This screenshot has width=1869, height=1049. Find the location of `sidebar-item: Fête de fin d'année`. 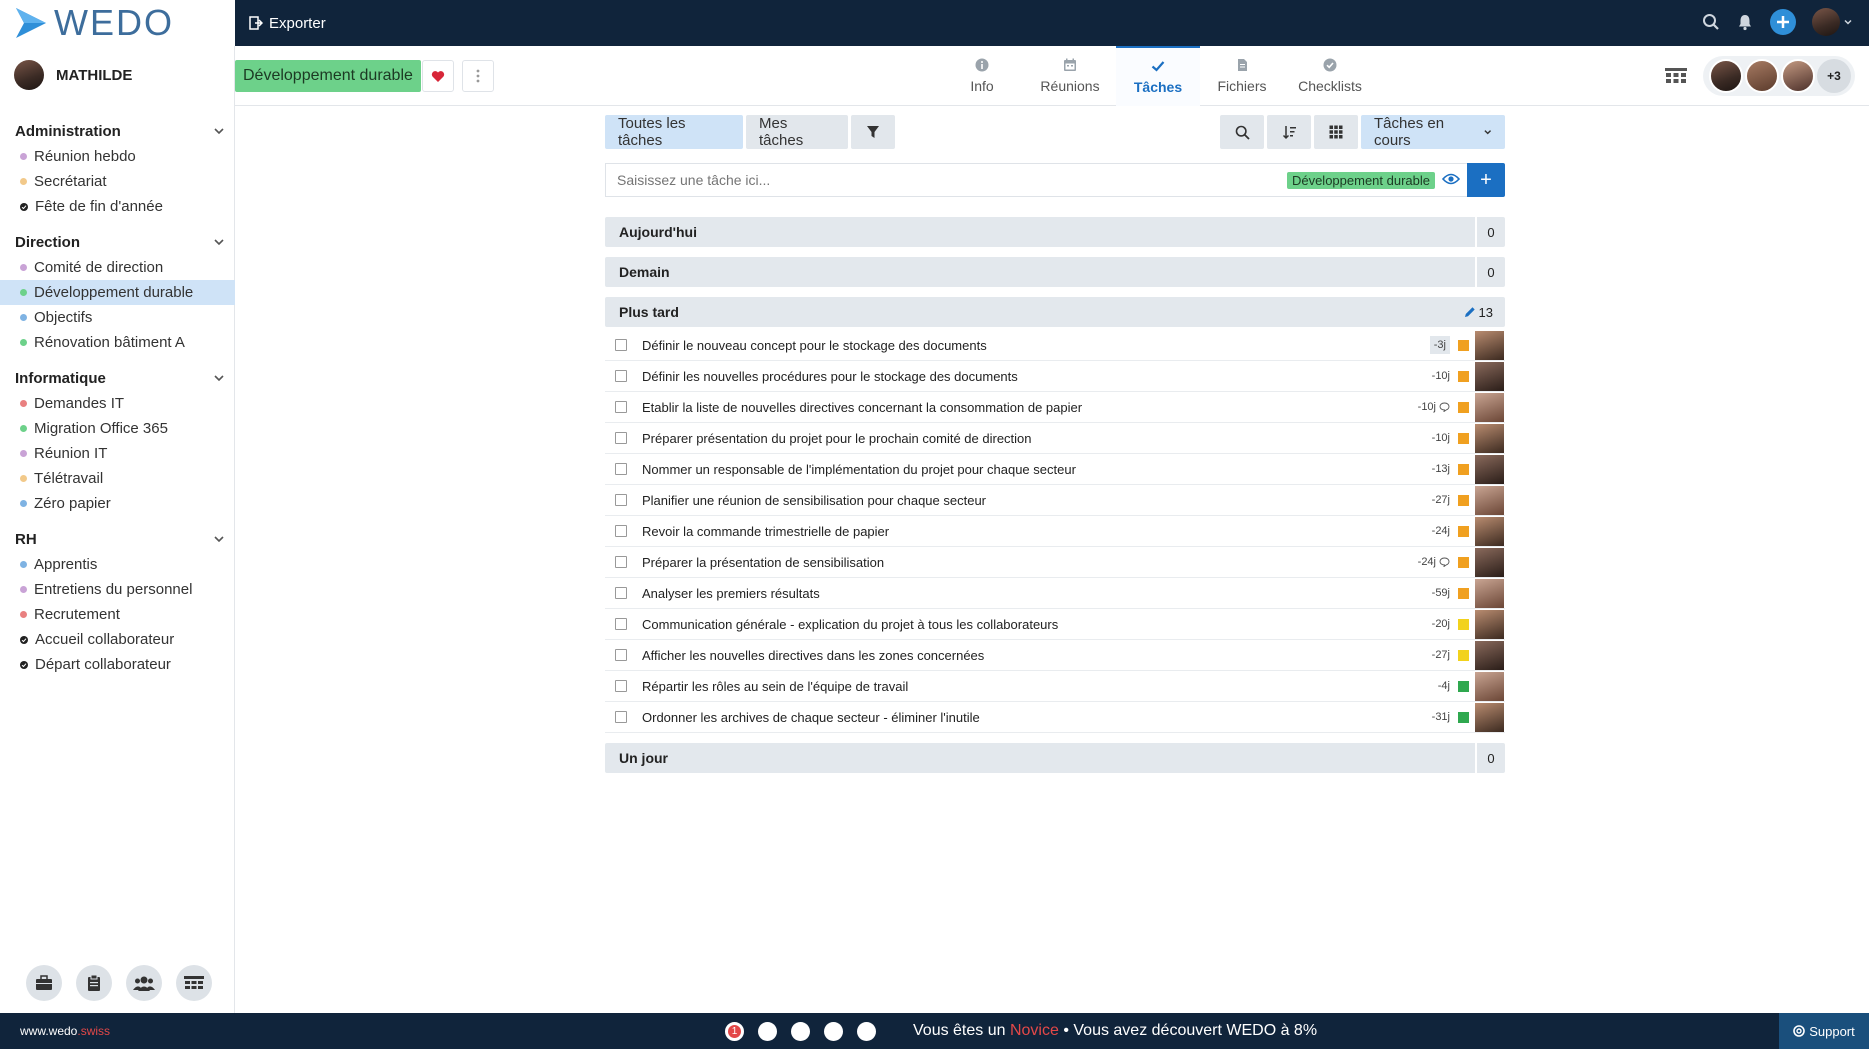

sidebar-item: Fête de fin d'année is located at coordinates (117, 206).